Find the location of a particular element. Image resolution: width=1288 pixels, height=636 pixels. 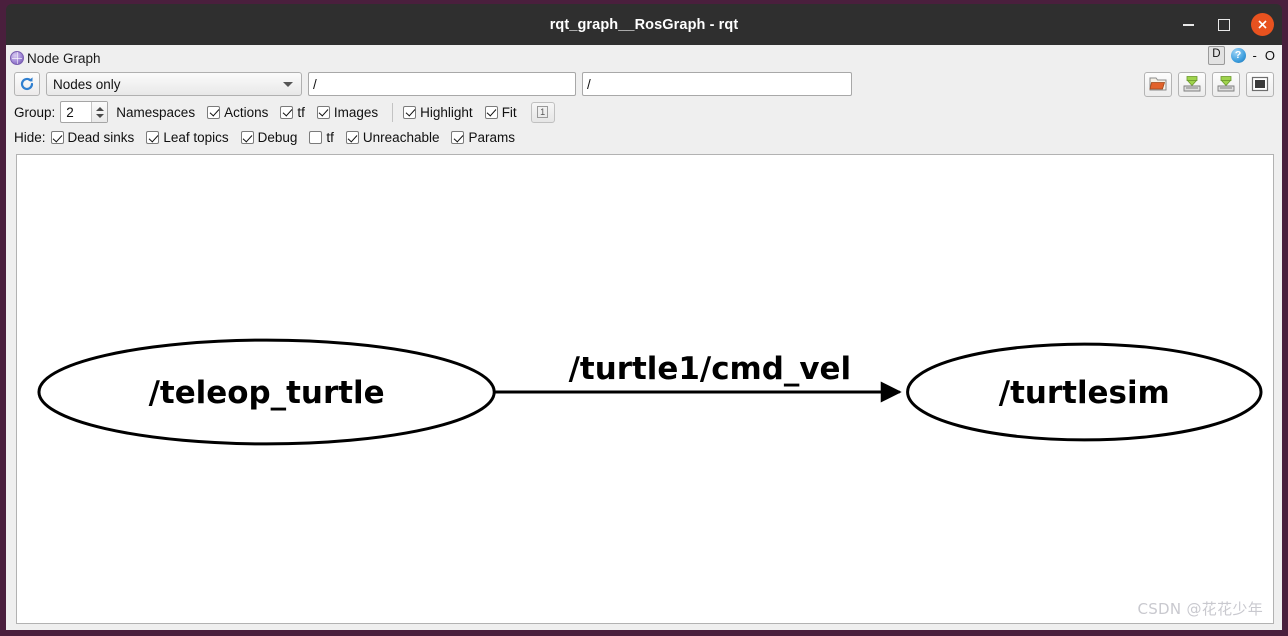

zoom-reset-button: 1 is located at coordinates (542, 112).